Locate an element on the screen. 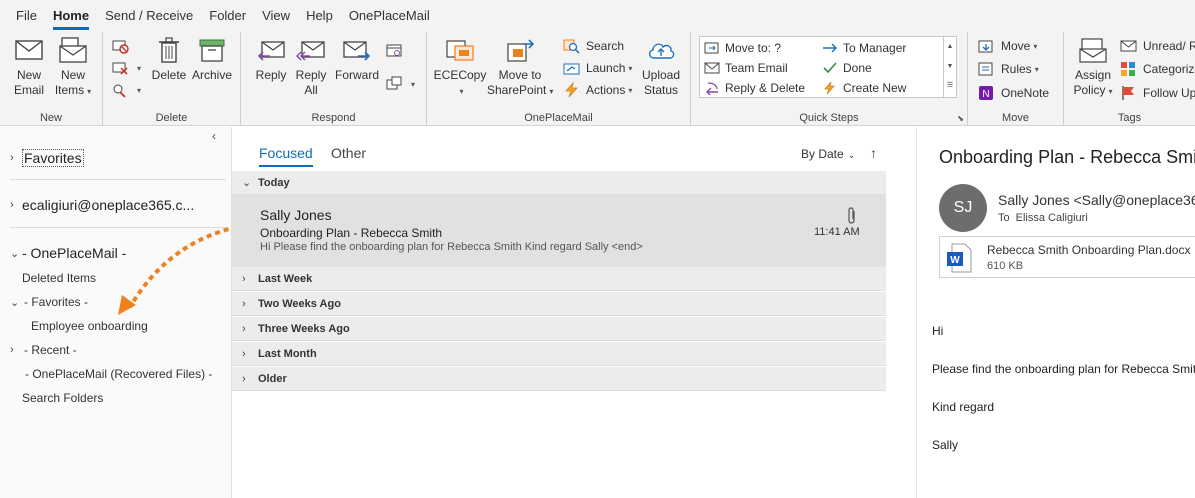  cleanup-icon is located at coordinates (120, 68).